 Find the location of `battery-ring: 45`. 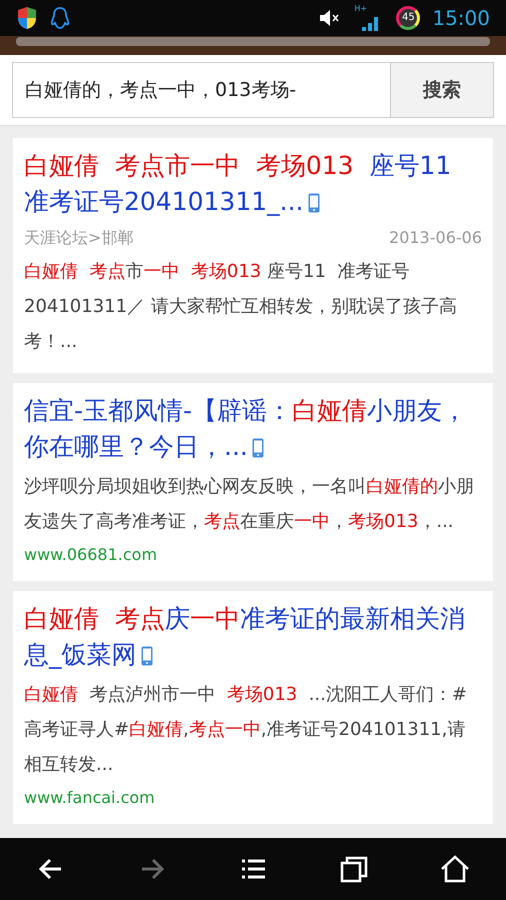

battery-ring: 45 is located at coordinates (408, 18).